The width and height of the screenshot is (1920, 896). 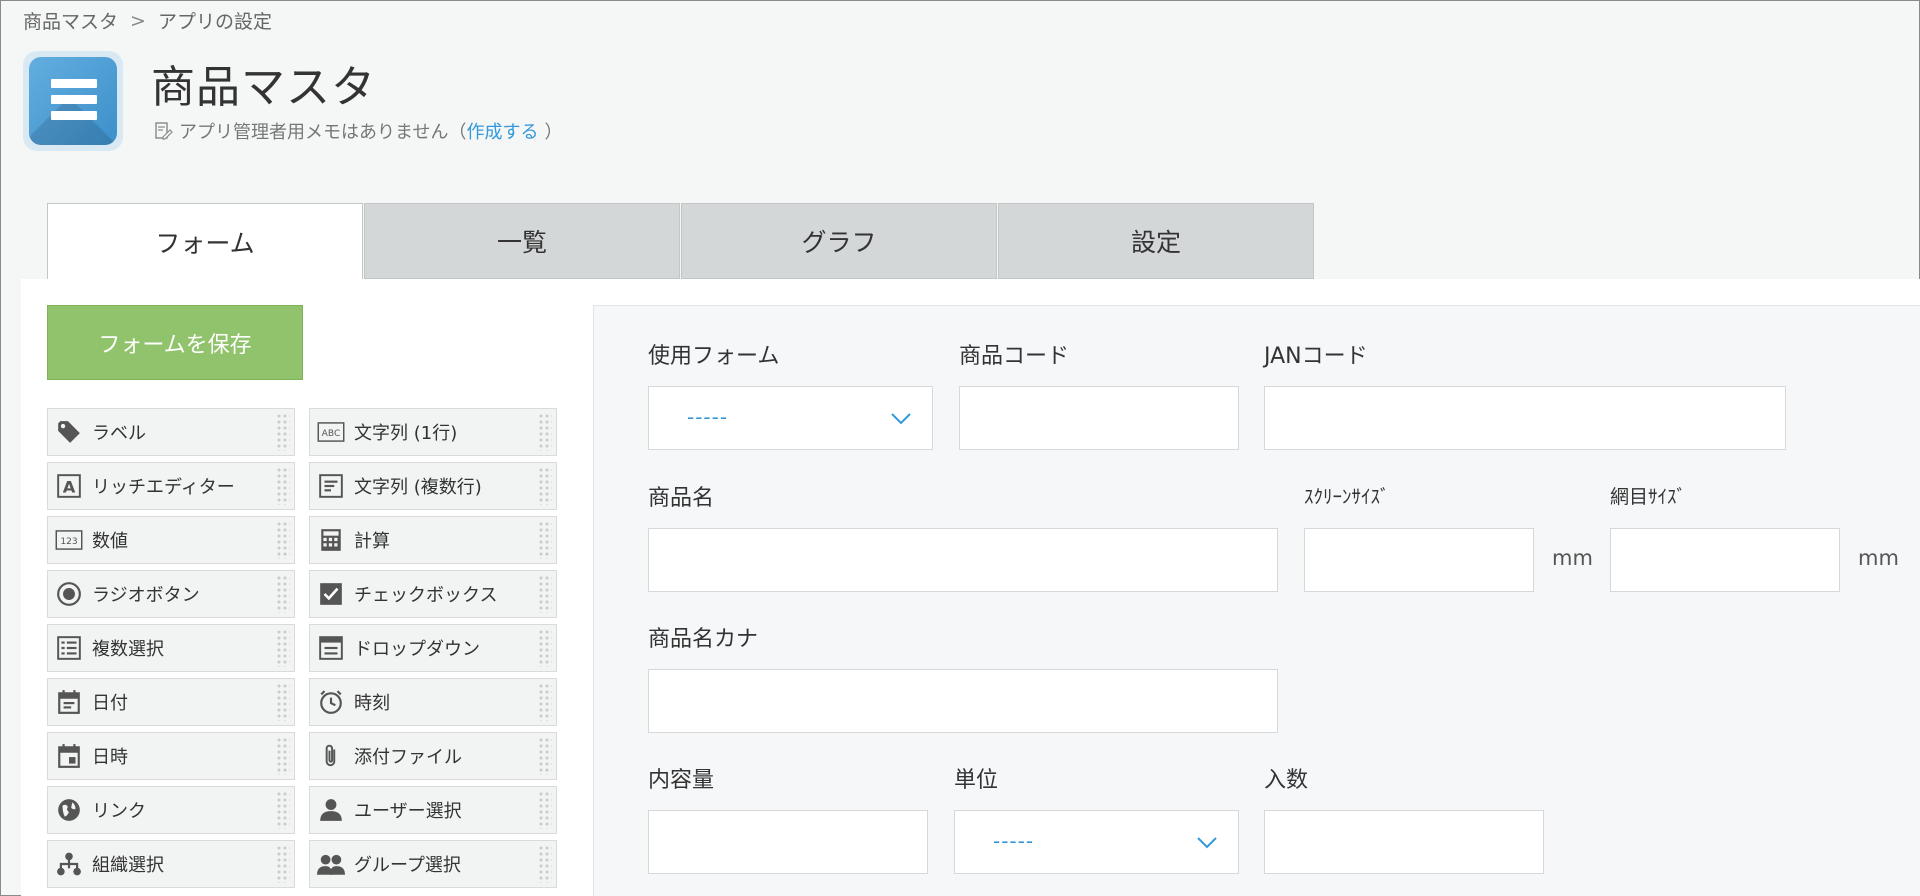 What do you see at coordinates (128, 649) in the screenshot?
I see `palette-item-label: 複数選択` at bounding box center [128, 649].